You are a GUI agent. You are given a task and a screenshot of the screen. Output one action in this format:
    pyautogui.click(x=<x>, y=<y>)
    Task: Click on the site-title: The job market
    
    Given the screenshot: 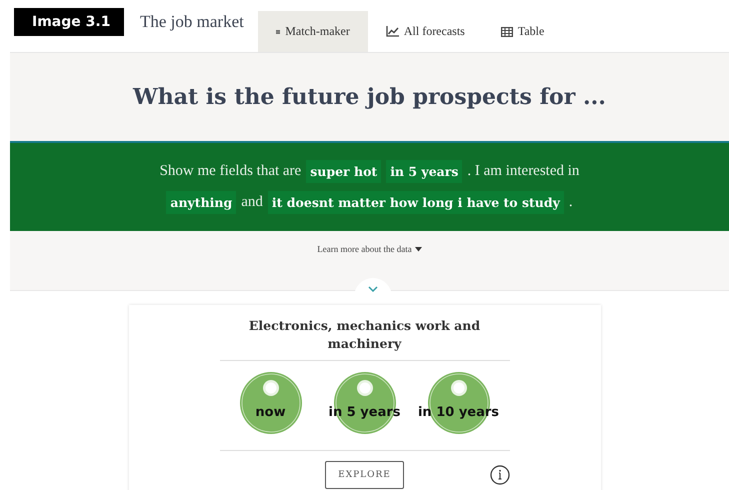 What is the action you would take?
    pyautogui.click(x=192, y=22)
    